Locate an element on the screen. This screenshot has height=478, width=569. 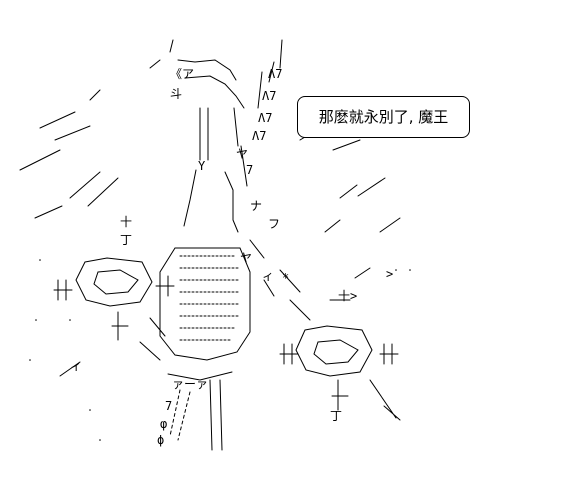
svg-text: ナ is located at coordinates (256, 206).